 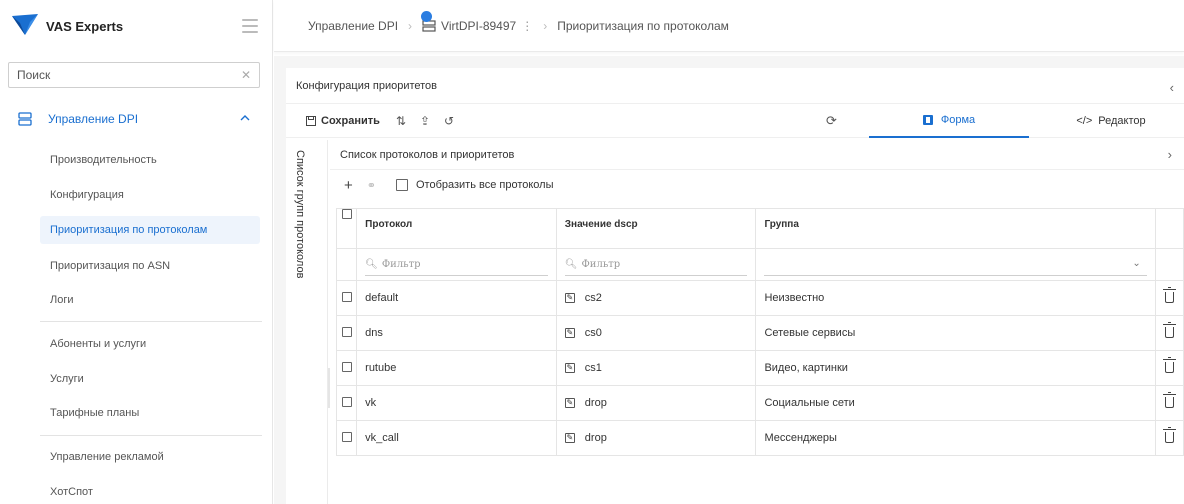 I want to click on sidebar-item-hotspot: ХотСпот, so click(x=150, y=491).